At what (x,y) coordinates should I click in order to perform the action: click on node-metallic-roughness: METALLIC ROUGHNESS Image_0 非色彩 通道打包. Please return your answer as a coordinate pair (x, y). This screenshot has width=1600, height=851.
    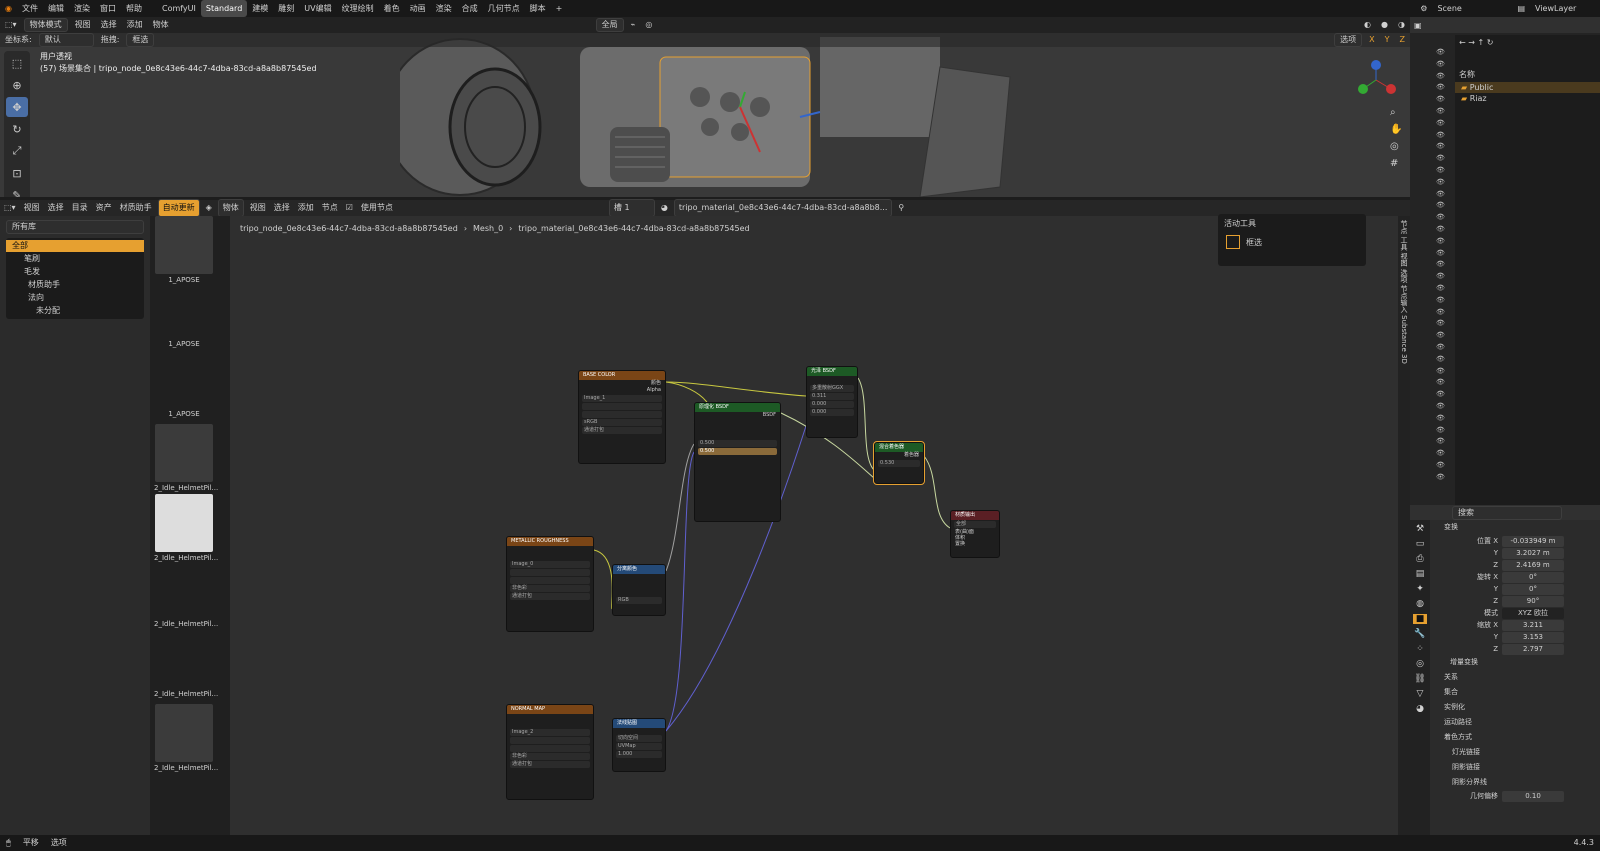
    Looking at the image, I should click on (550, 584).